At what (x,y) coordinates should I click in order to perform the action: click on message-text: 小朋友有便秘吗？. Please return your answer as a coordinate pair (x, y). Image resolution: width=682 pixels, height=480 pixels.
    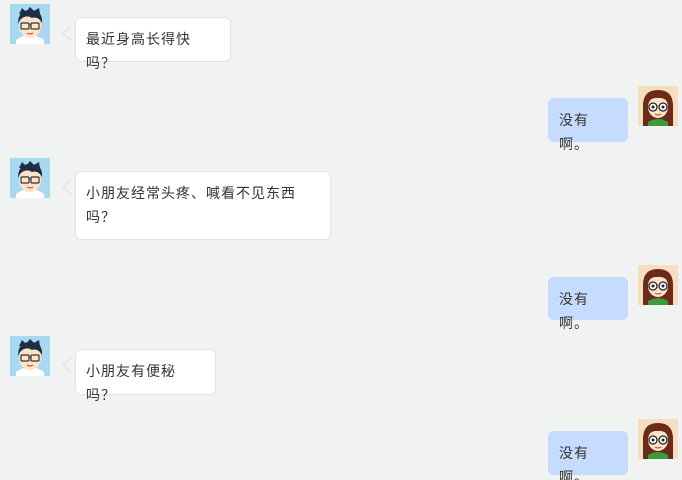
    Looking at the image, I should click on (131, 384).